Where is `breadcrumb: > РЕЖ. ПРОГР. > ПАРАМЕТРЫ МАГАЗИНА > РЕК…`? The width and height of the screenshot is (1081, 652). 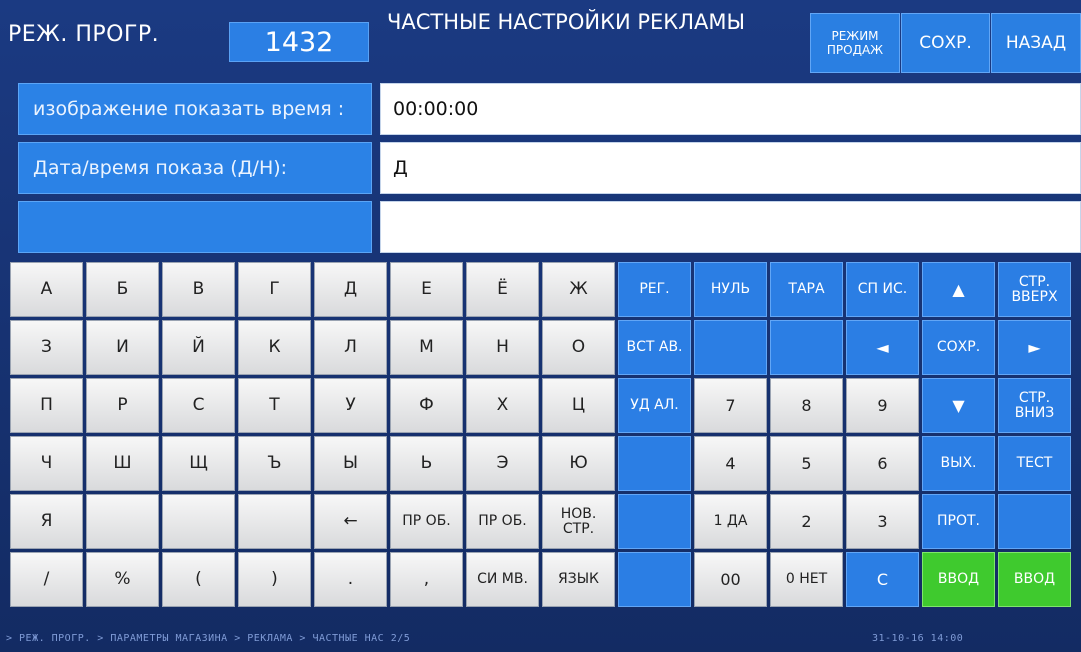
breadcrumb: > РЕЖ. ПРОГР. > ПАРАМЕТРЫ МАГАЗИНА > РЕК… is located at coordinates (208, 638).